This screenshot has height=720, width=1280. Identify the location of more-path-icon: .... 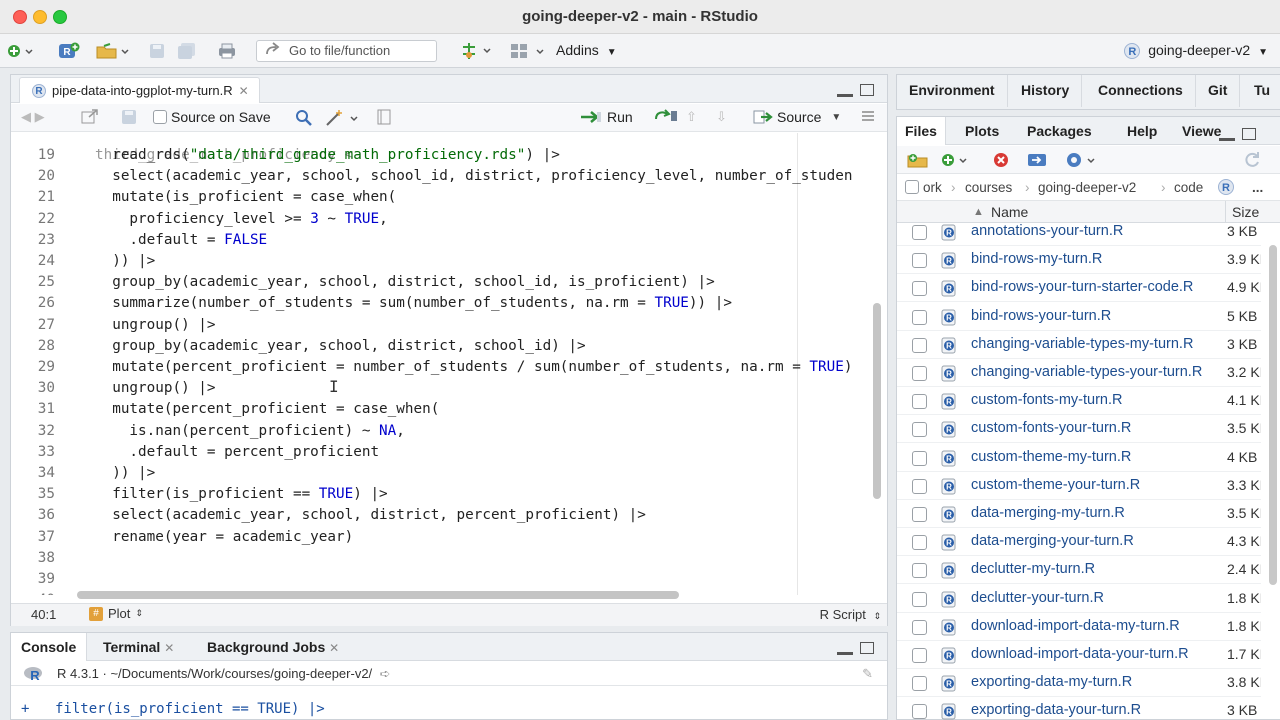
(1257, 188).